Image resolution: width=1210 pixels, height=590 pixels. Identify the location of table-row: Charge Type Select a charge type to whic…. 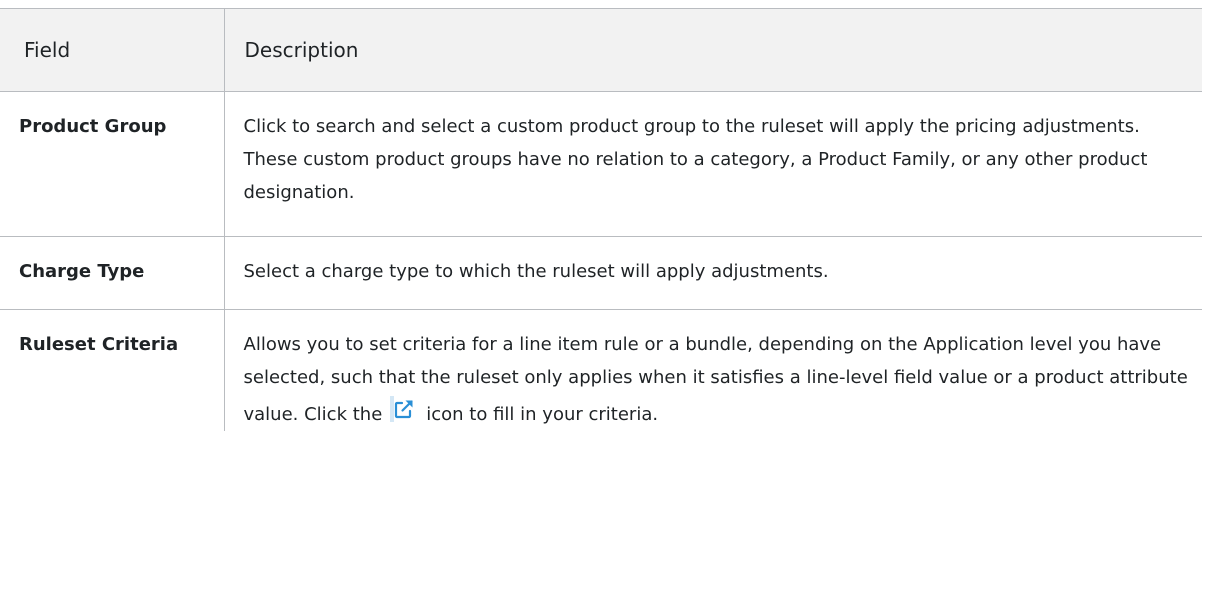
(601, 273).